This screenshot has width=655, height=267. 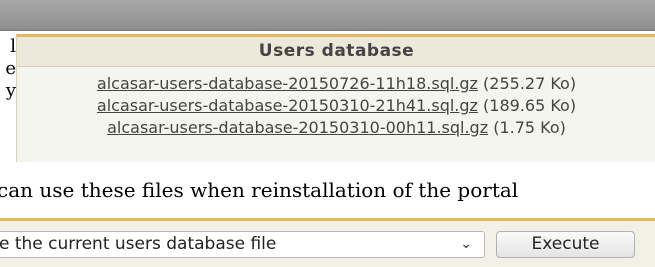 What do you see at coordinates (466, 244) in the screenshot?
I see `chevron-down-icon: ⌄` at bounding box center [466, 244].